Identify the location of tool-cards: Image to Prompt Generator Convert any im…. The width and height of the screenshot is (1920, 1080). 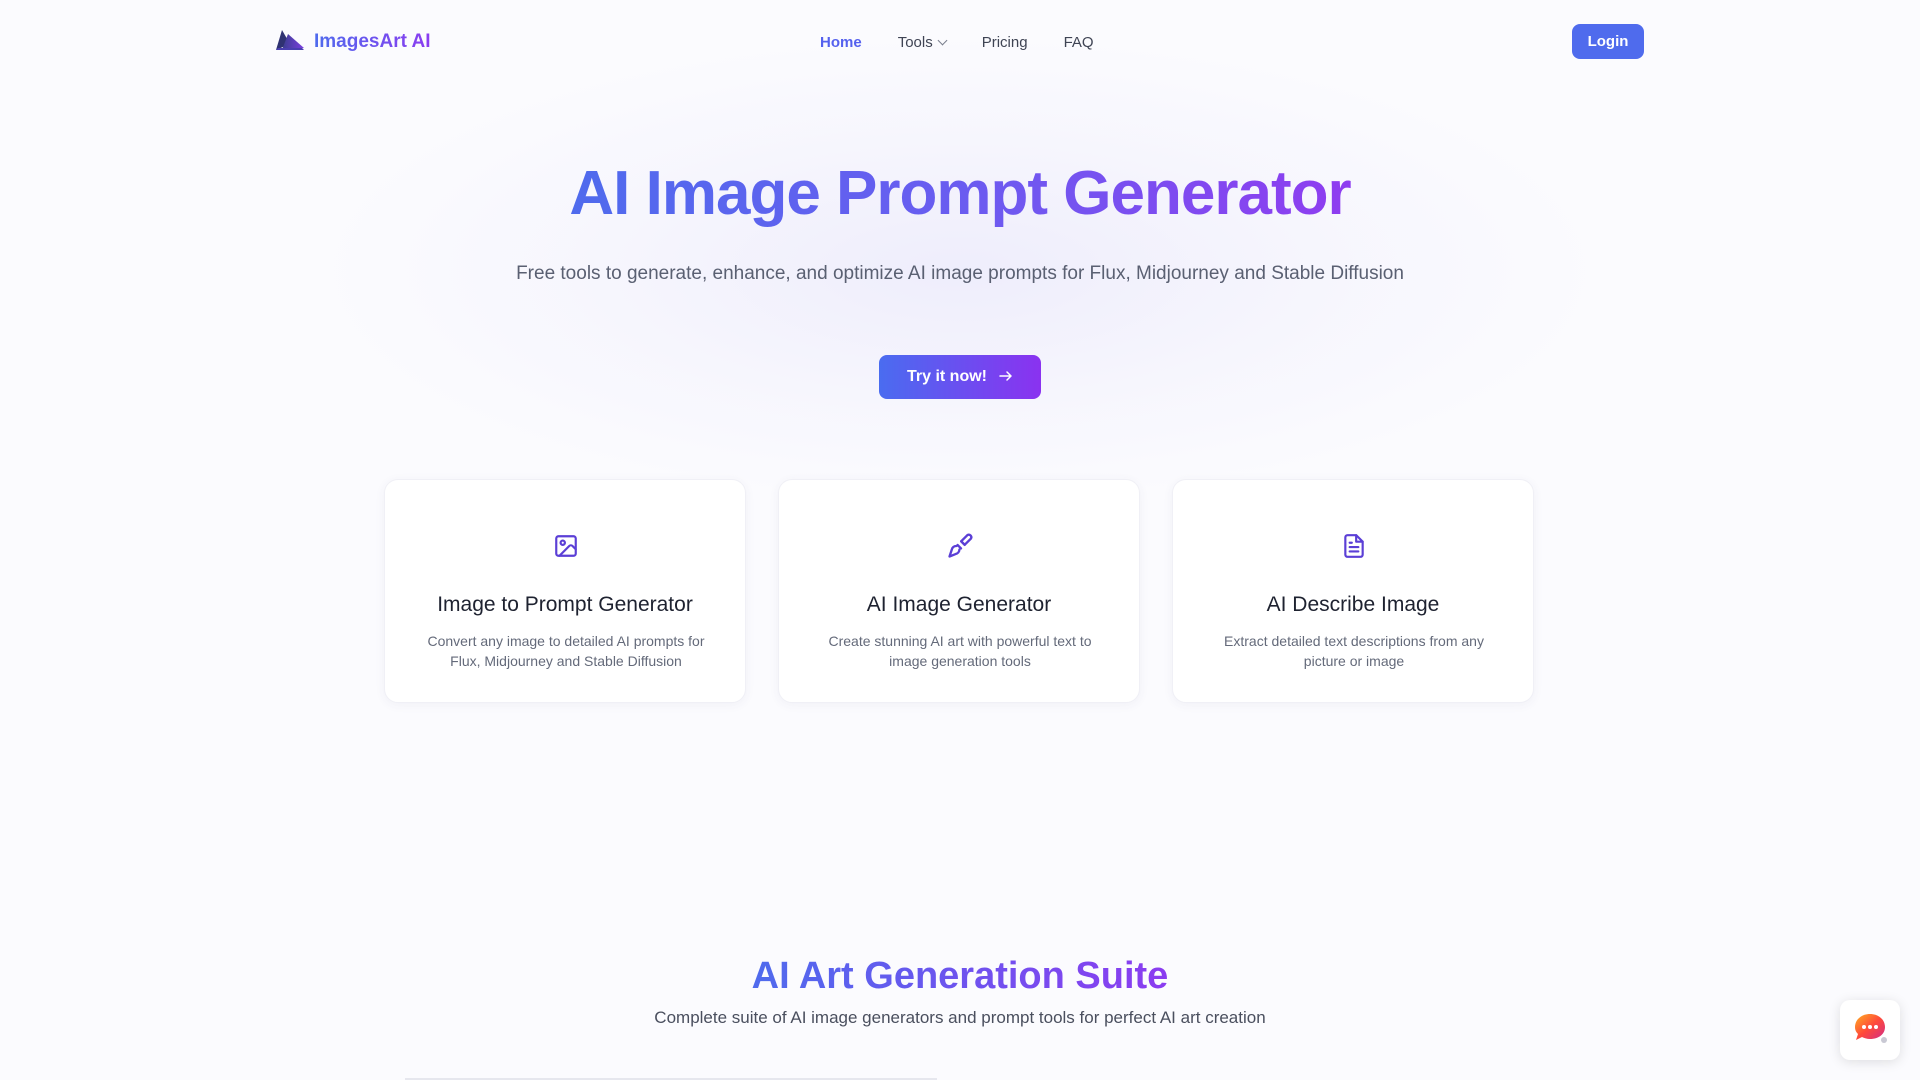
(959, 591).